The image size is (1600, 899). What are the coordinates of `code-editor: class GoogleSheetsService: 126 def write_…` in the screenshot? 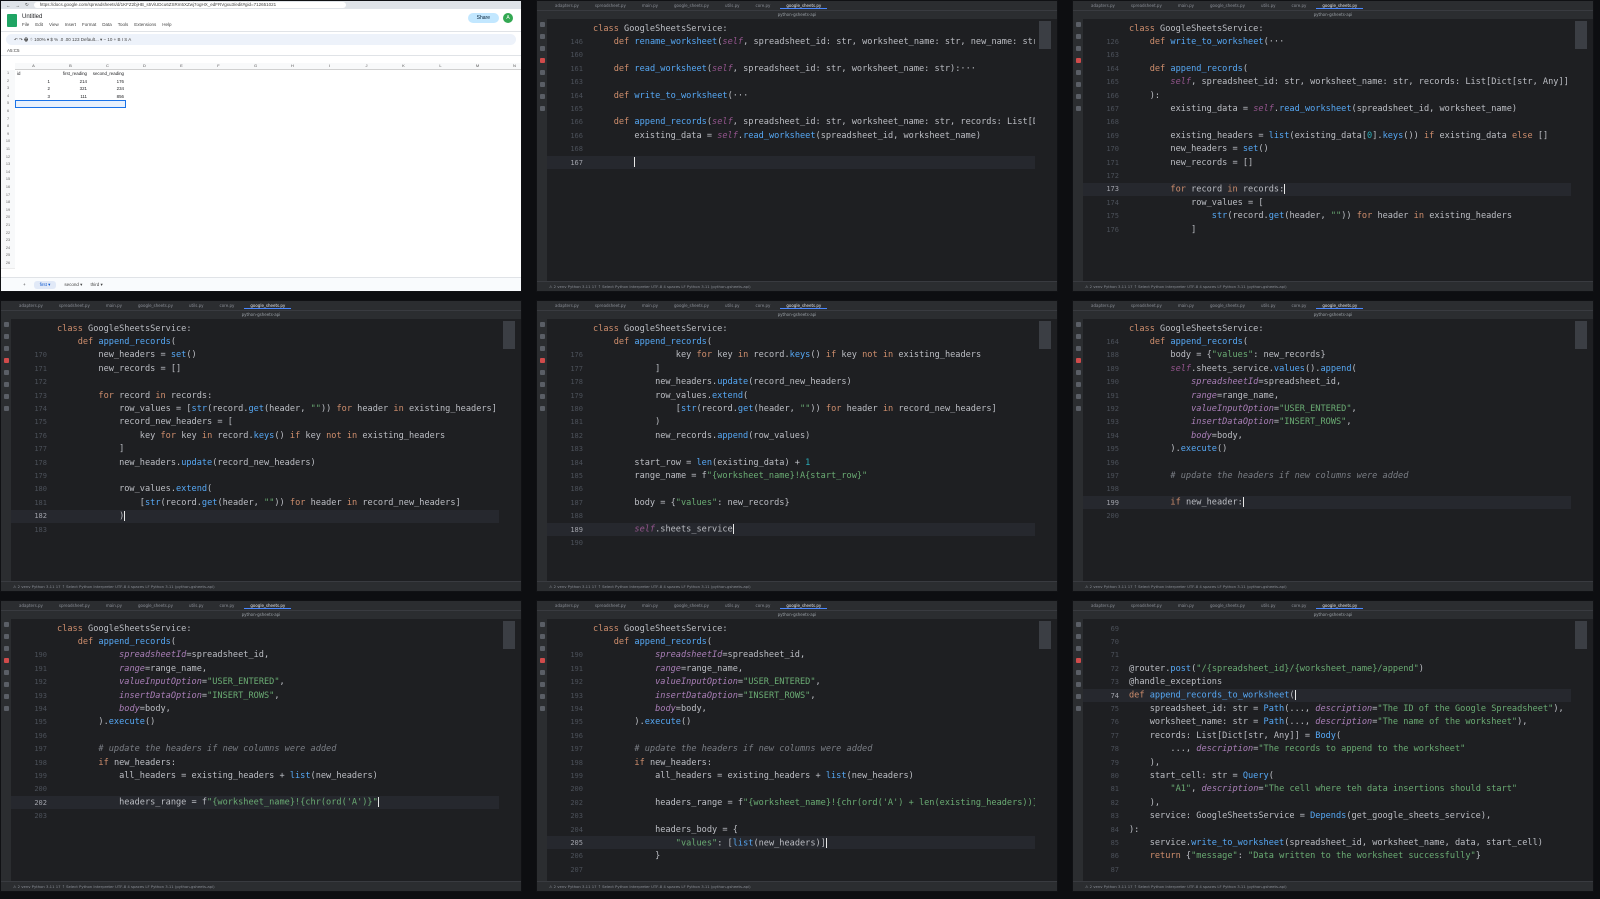 It's located at (1327, 150).